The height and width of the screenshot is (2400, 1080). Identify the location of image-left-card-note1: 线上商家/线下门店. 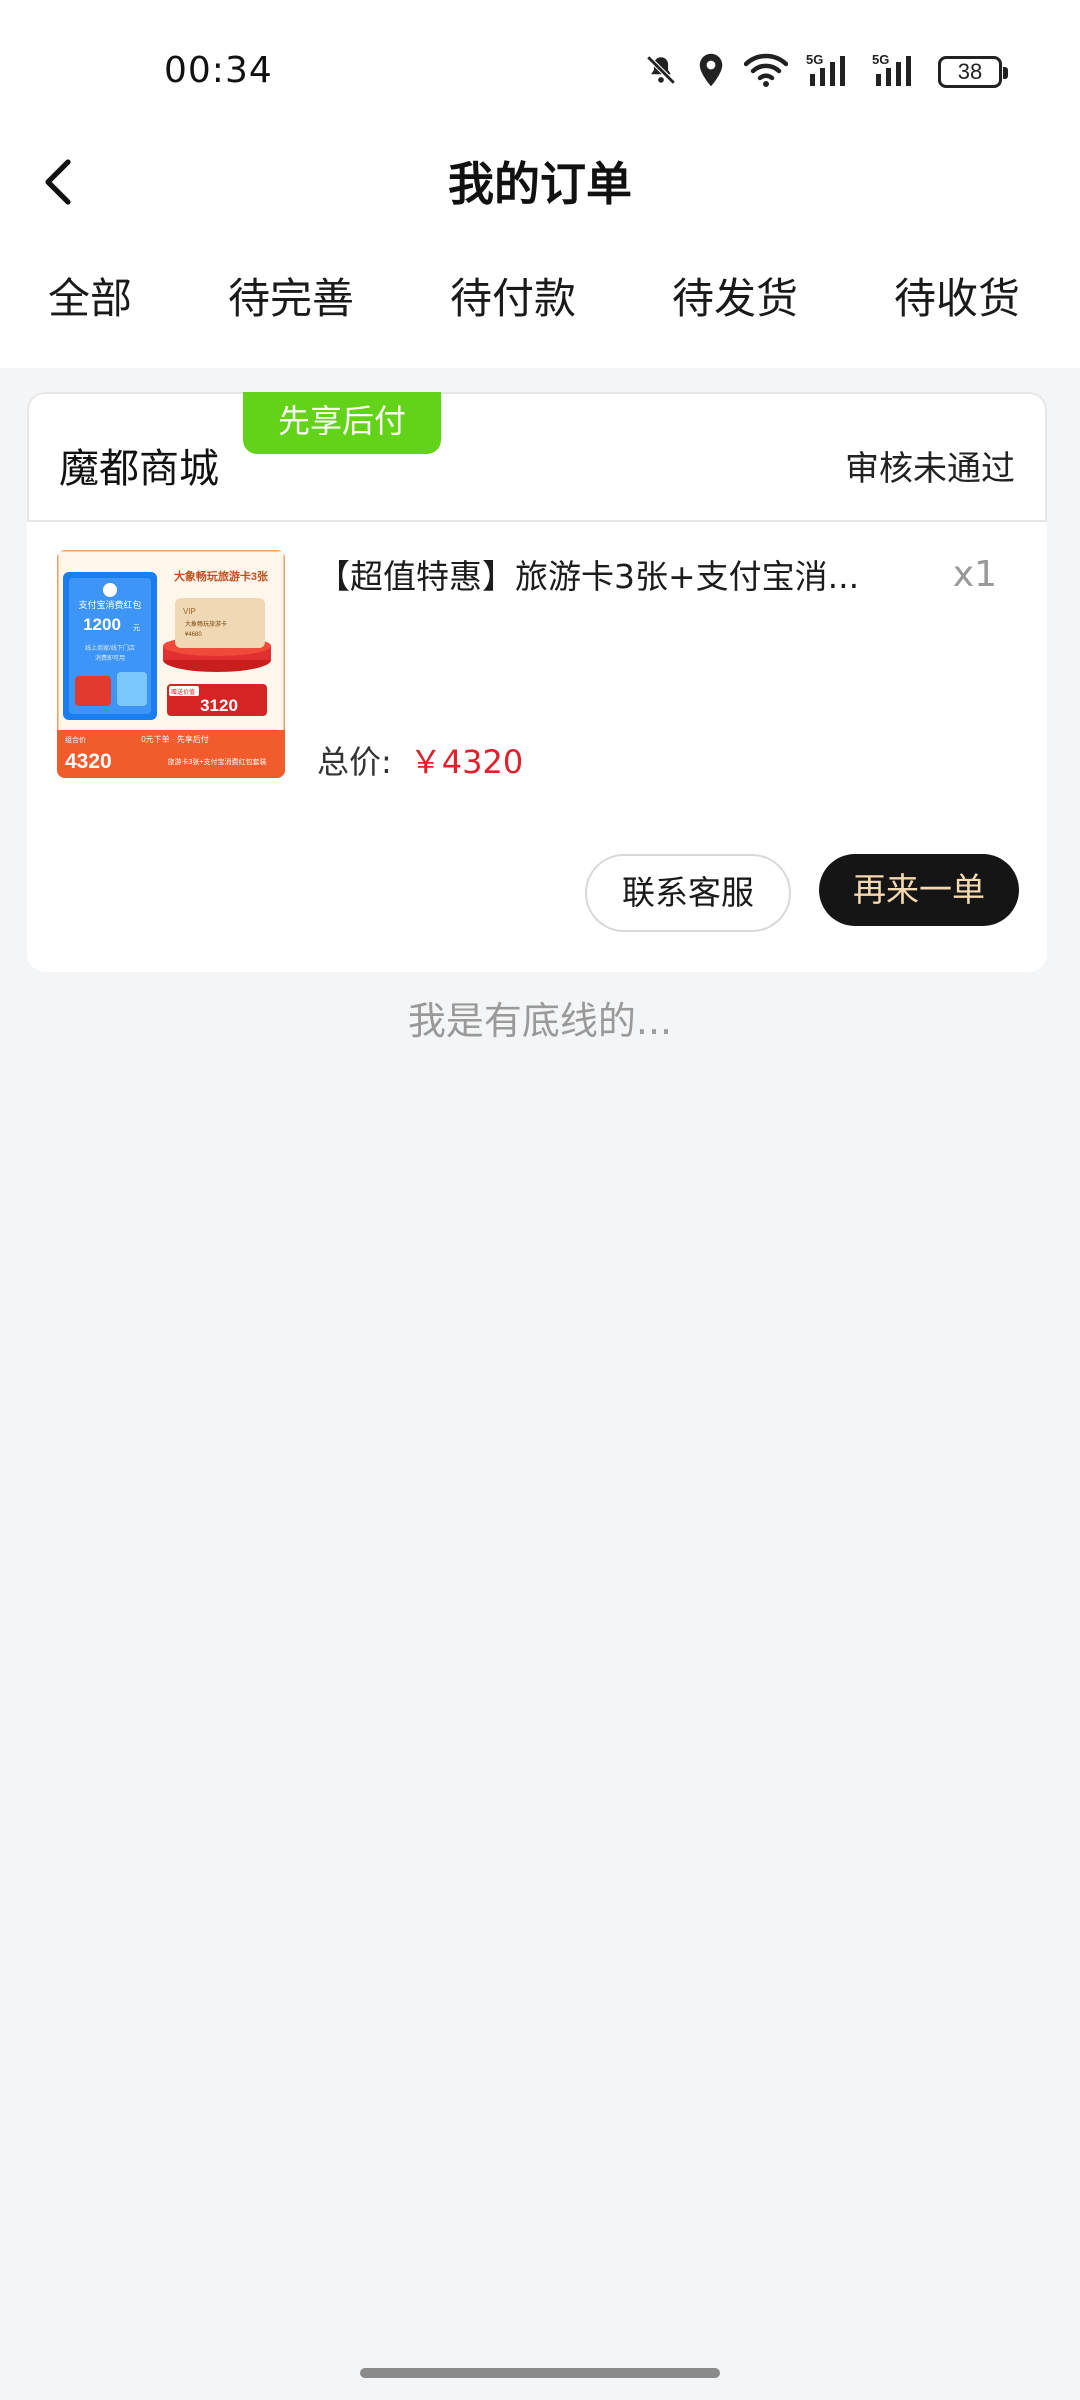
(110, 648).